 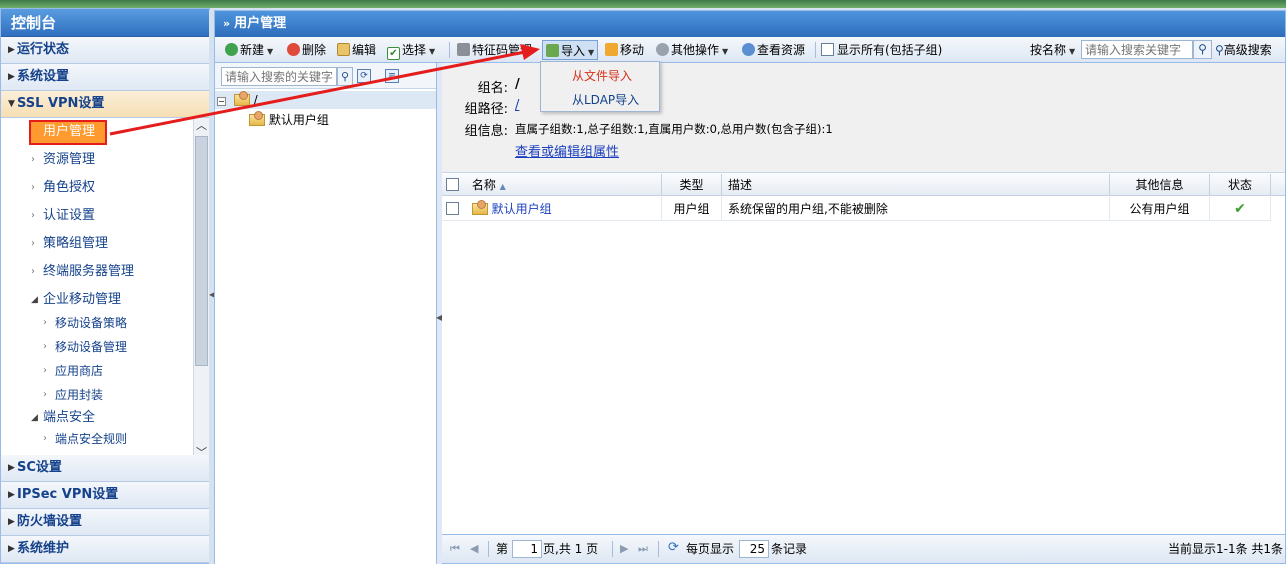 What do you see at coordinates (455, 549) in the screenshot?
I see `first-page-icon: ⏮` at bounding box center [455, 549].